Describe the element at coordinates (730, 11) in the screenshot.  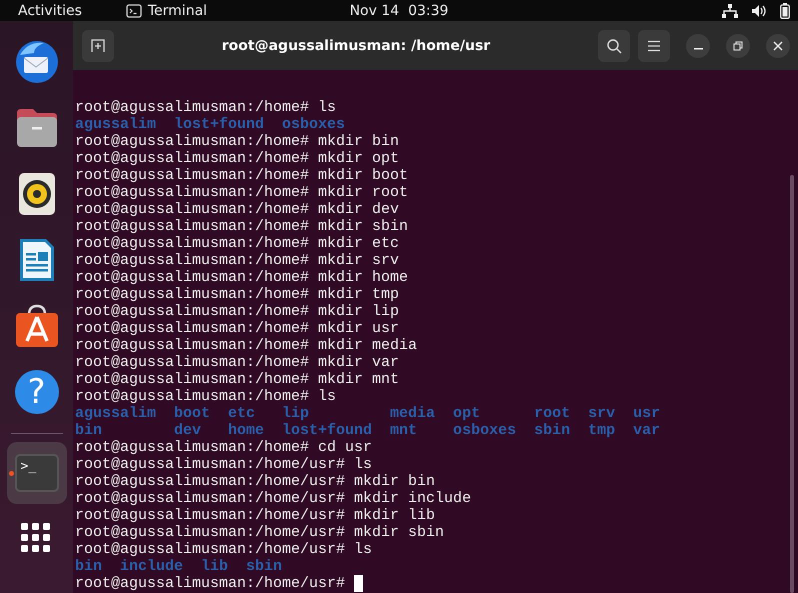
I see `network-icon` at that location.